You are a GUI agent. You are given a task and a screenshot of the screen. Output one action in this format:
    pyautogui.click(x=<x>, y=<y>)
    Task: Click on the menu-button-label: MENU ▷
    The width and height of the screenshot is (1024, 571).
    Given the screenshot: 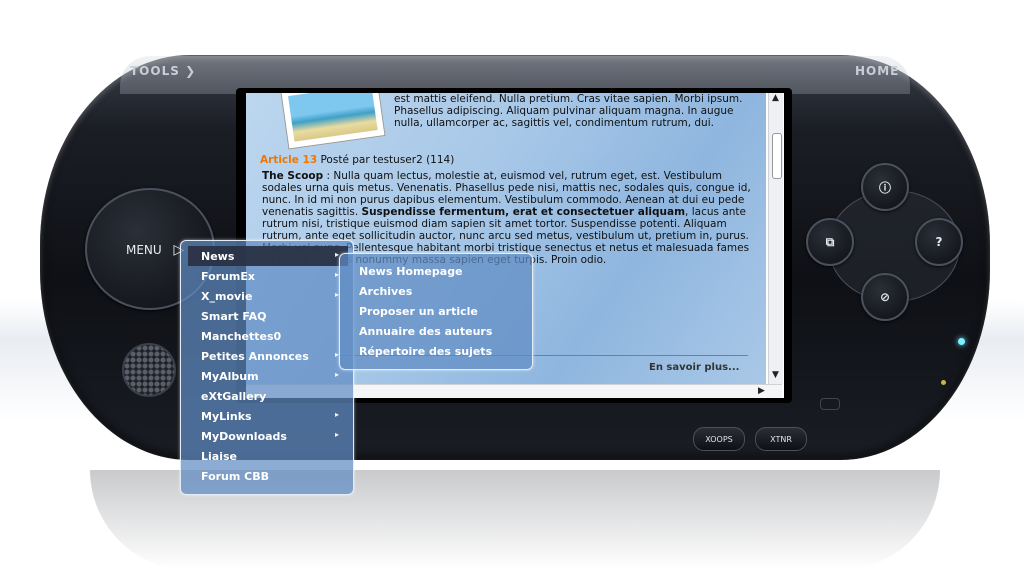 What is the action you would take?
    pyautogui.click(x=155, y=250)
    